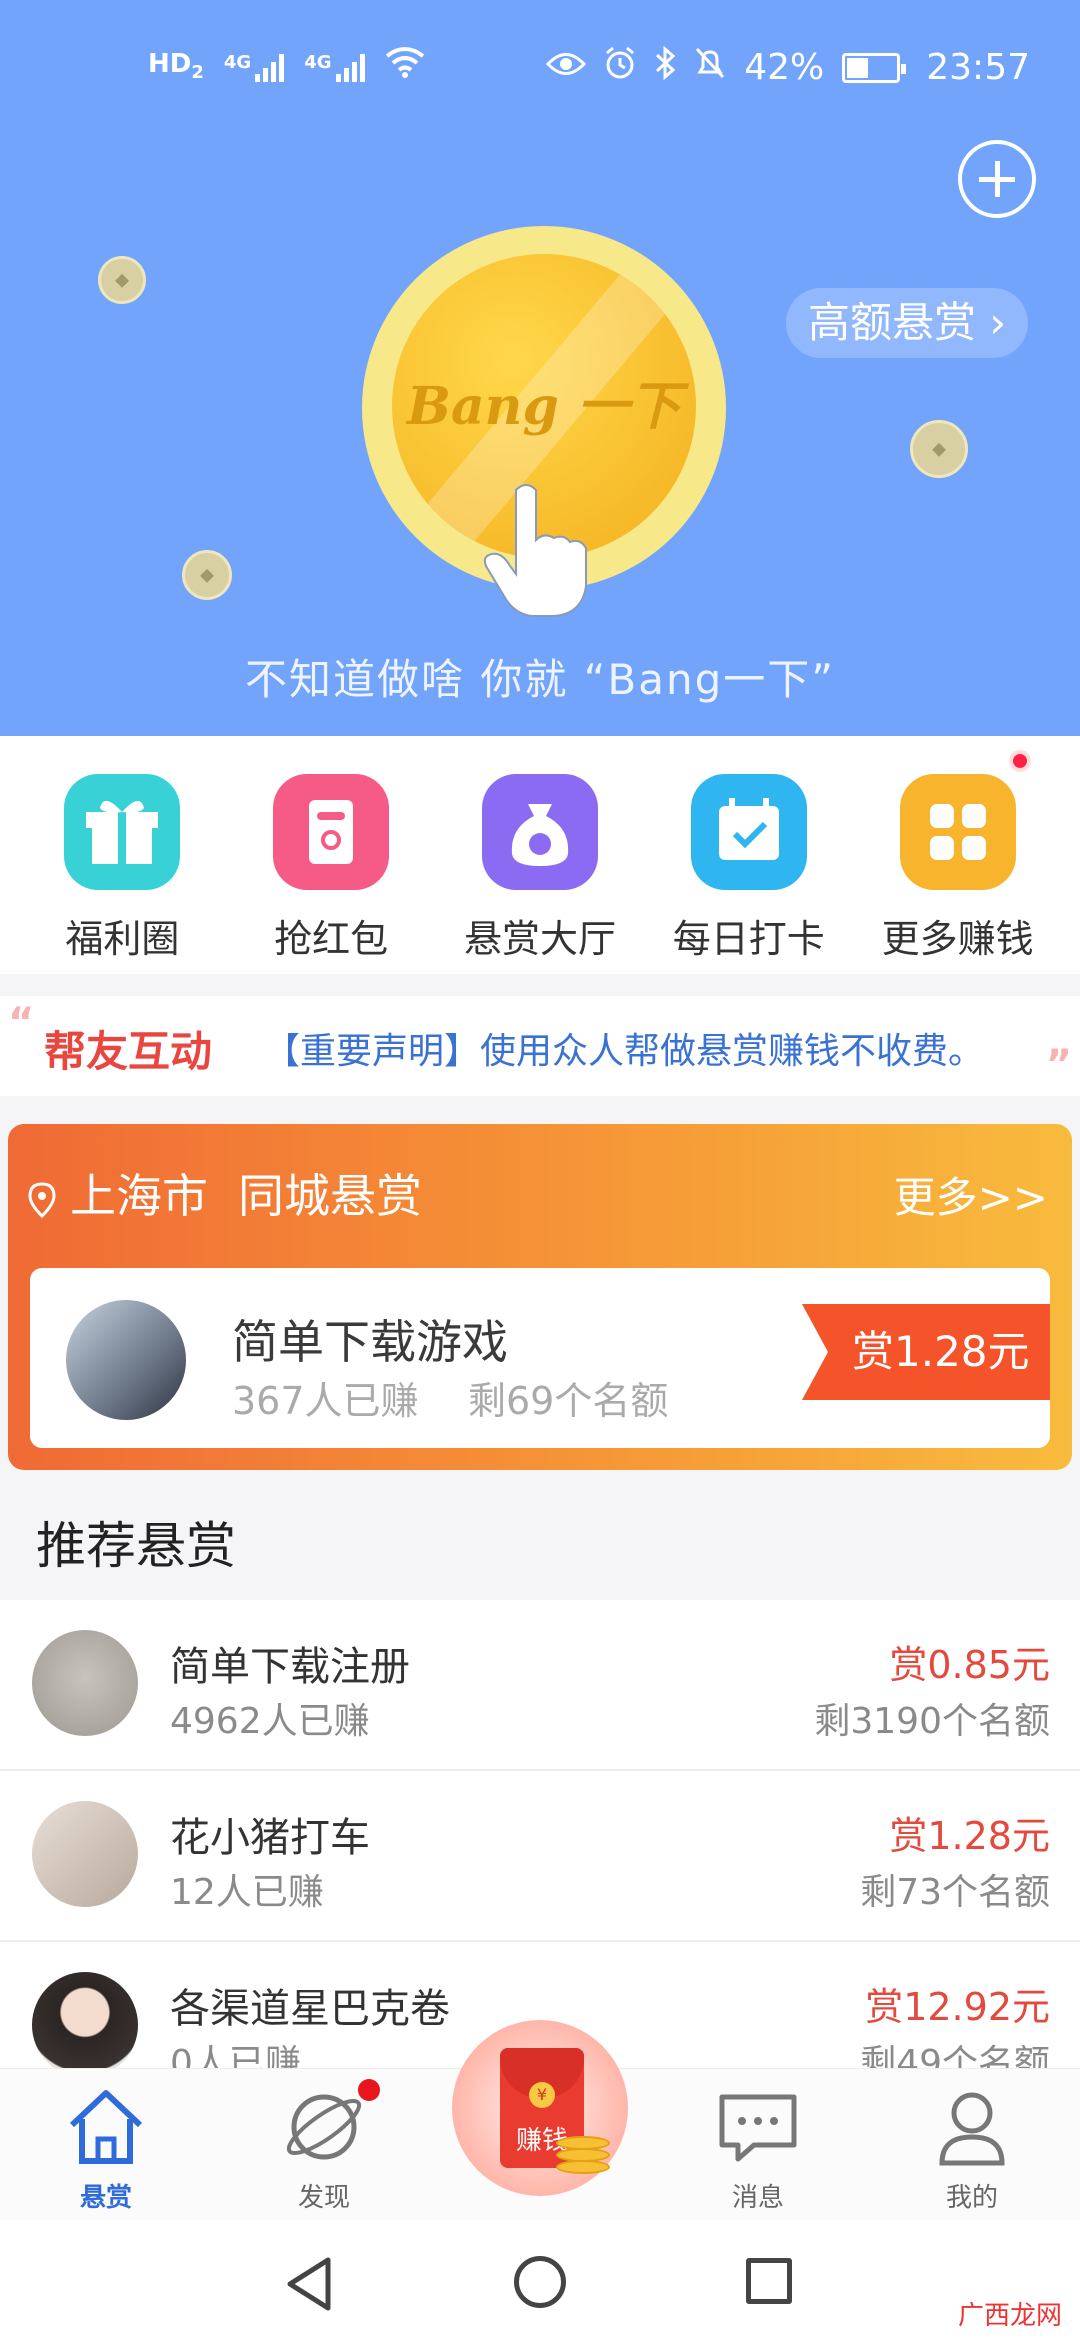  I want to click on home-circle-icon, so click(540, 2282).